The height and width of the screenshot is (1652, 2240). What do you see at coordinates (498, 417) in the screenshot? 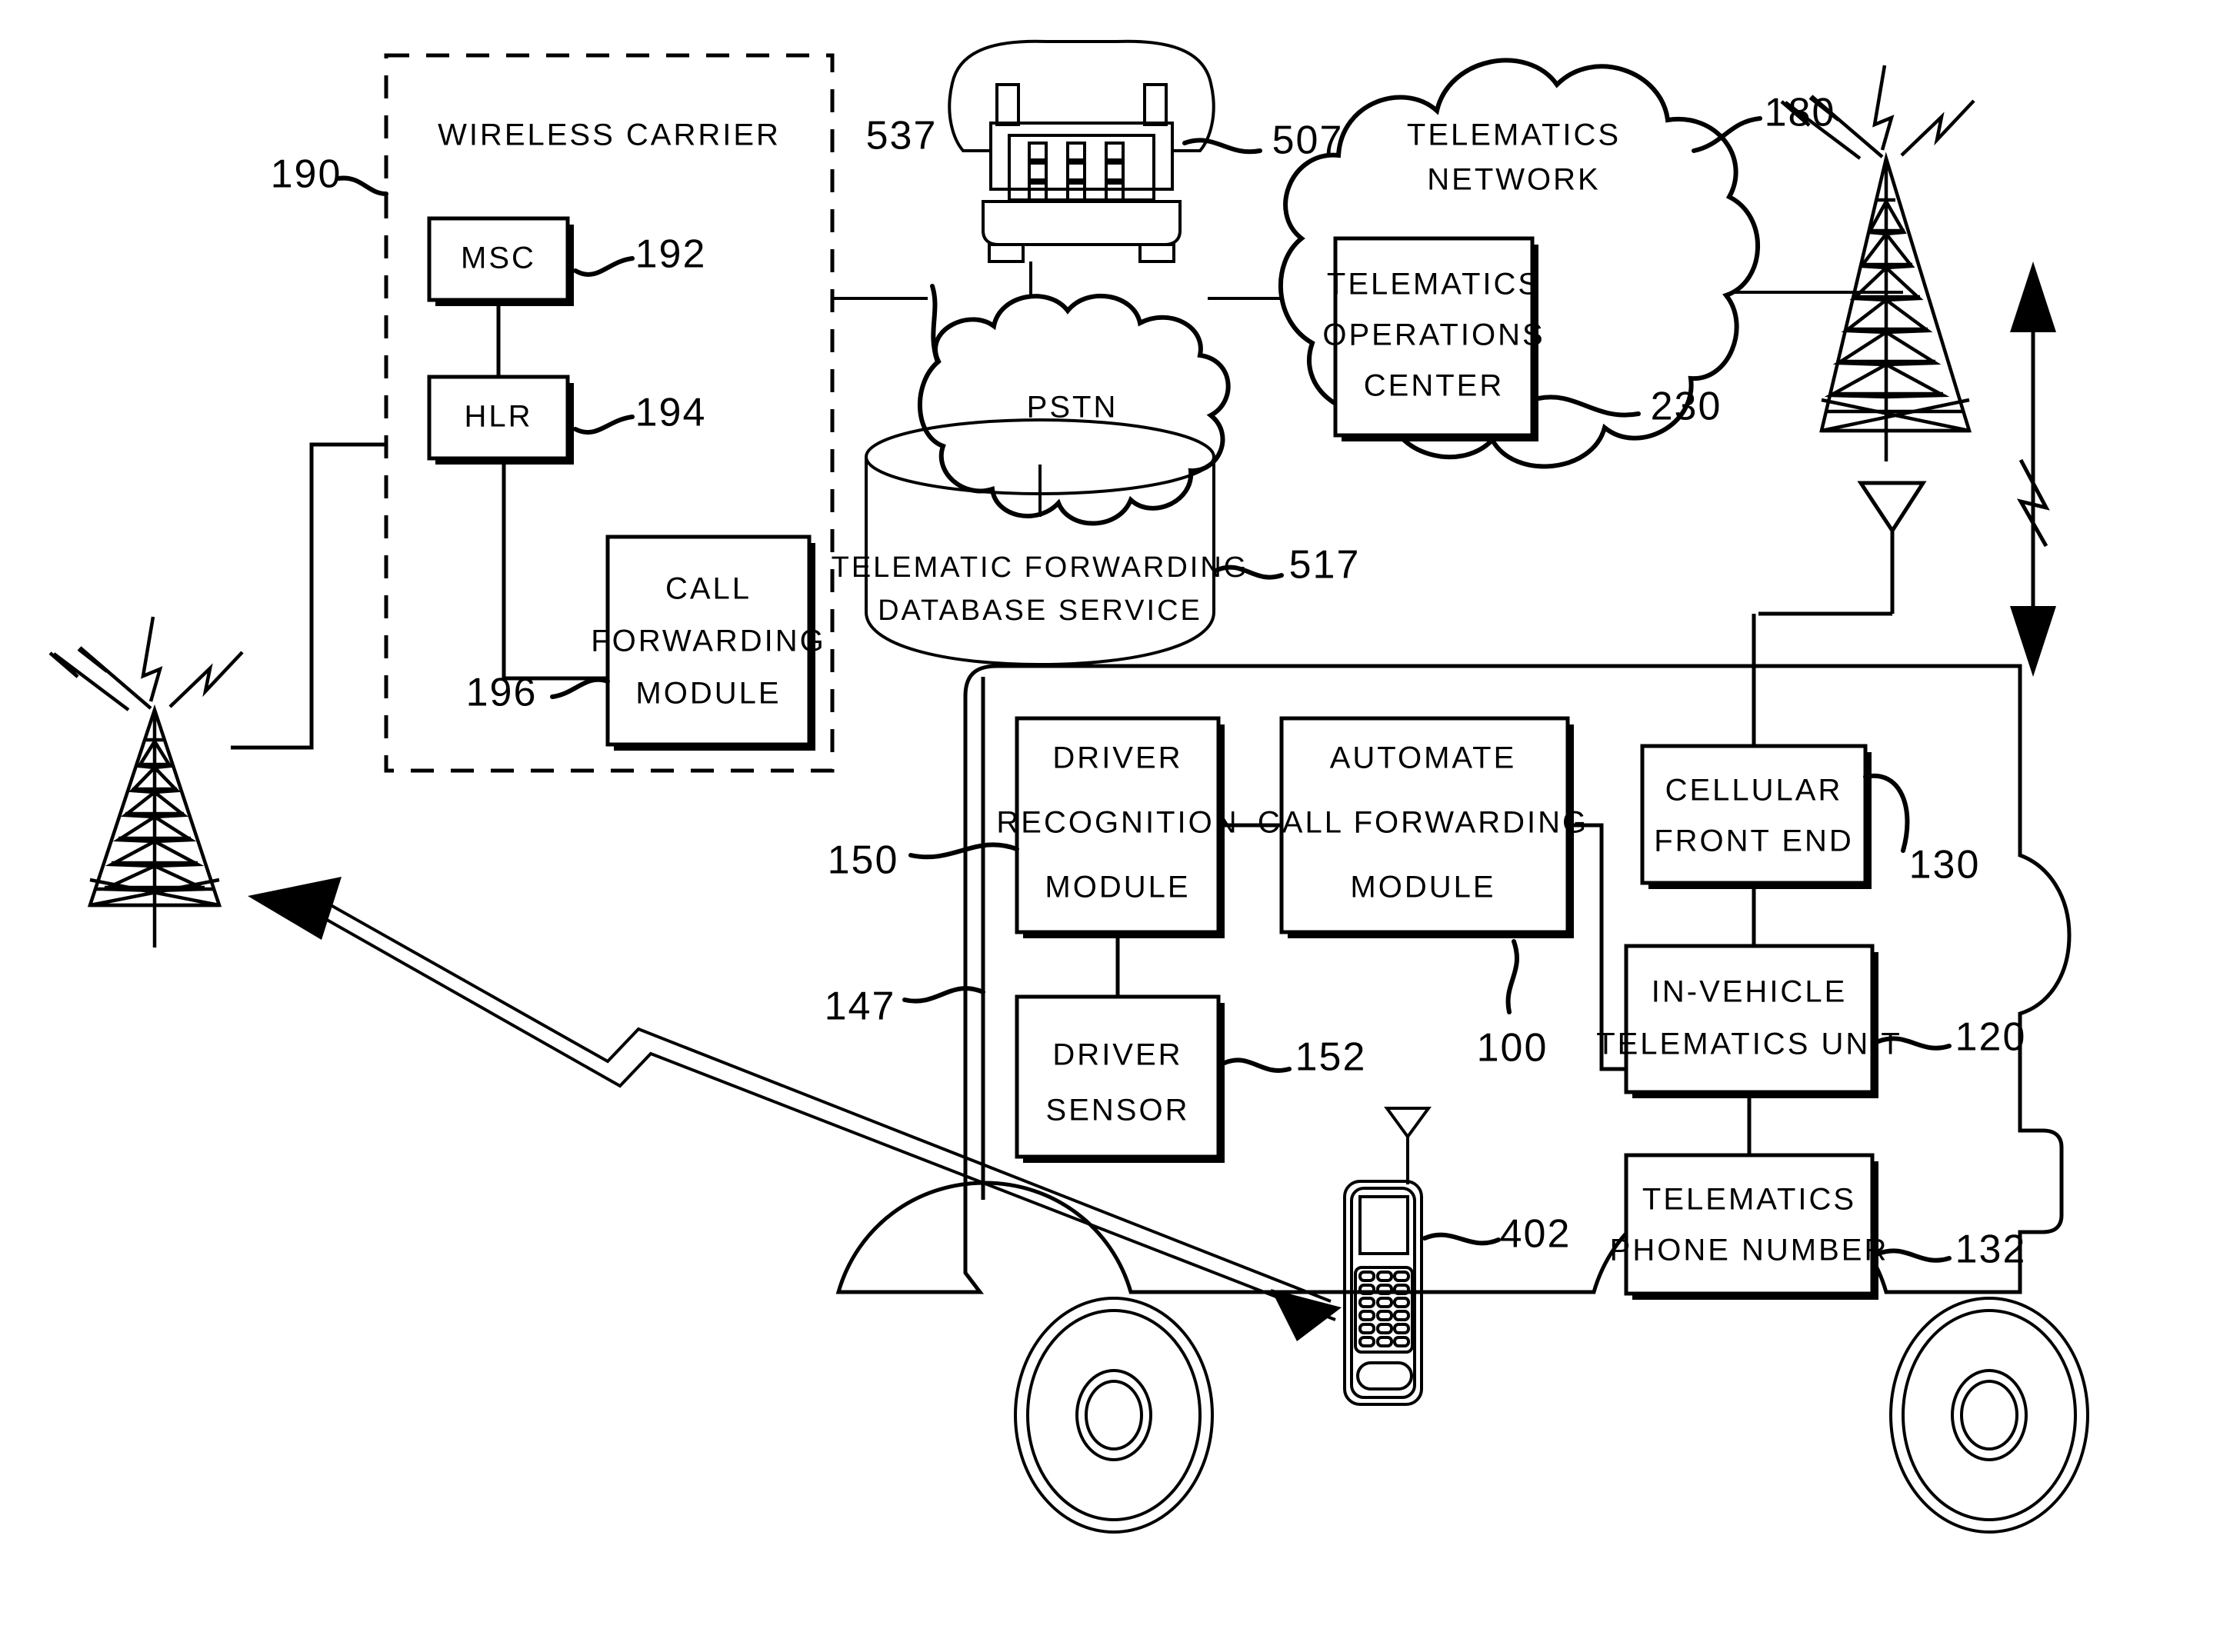
I see `hlr-label: HLR` at bounding box center [498, 417].